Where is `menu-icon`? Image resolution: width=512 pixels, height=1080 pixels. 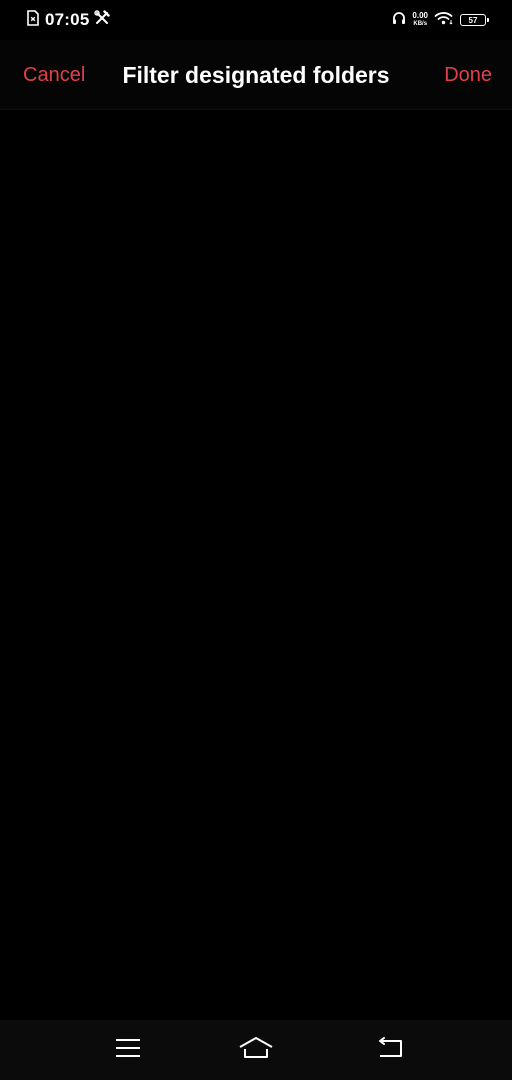 menu-icon is located at coordinates (128, 1050).